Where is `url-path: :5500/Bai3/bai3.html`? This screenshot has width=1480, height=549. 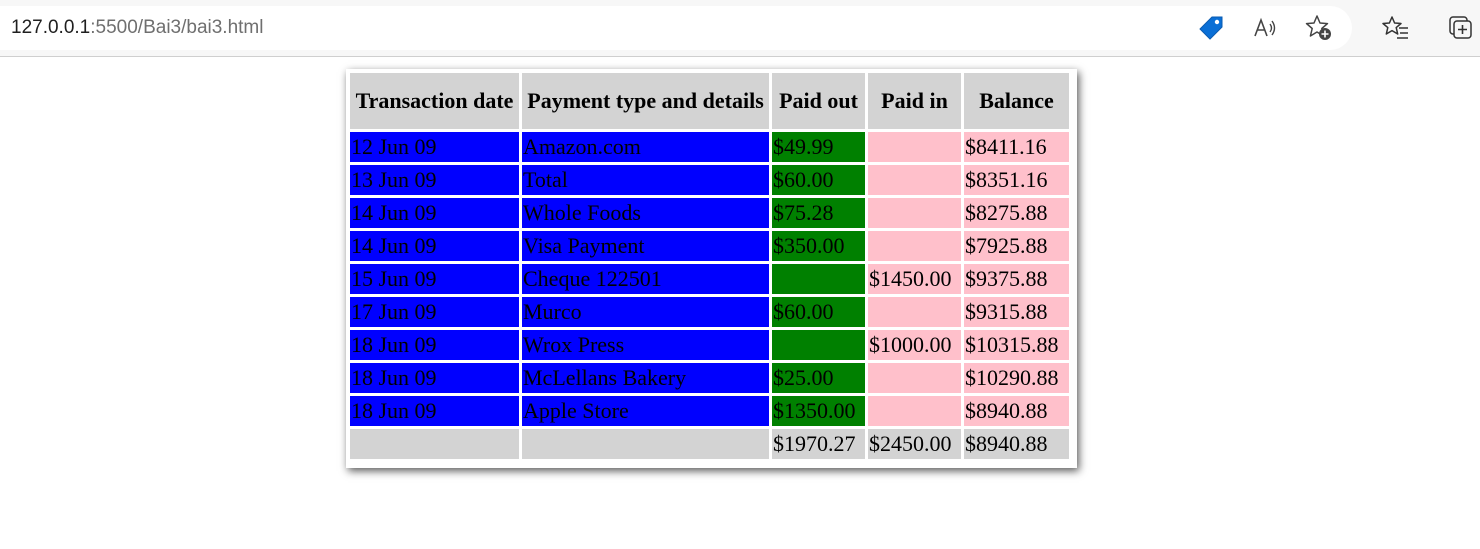 url-path: :5500/Bai3/bai3.html is located at coordinates (177, 27).